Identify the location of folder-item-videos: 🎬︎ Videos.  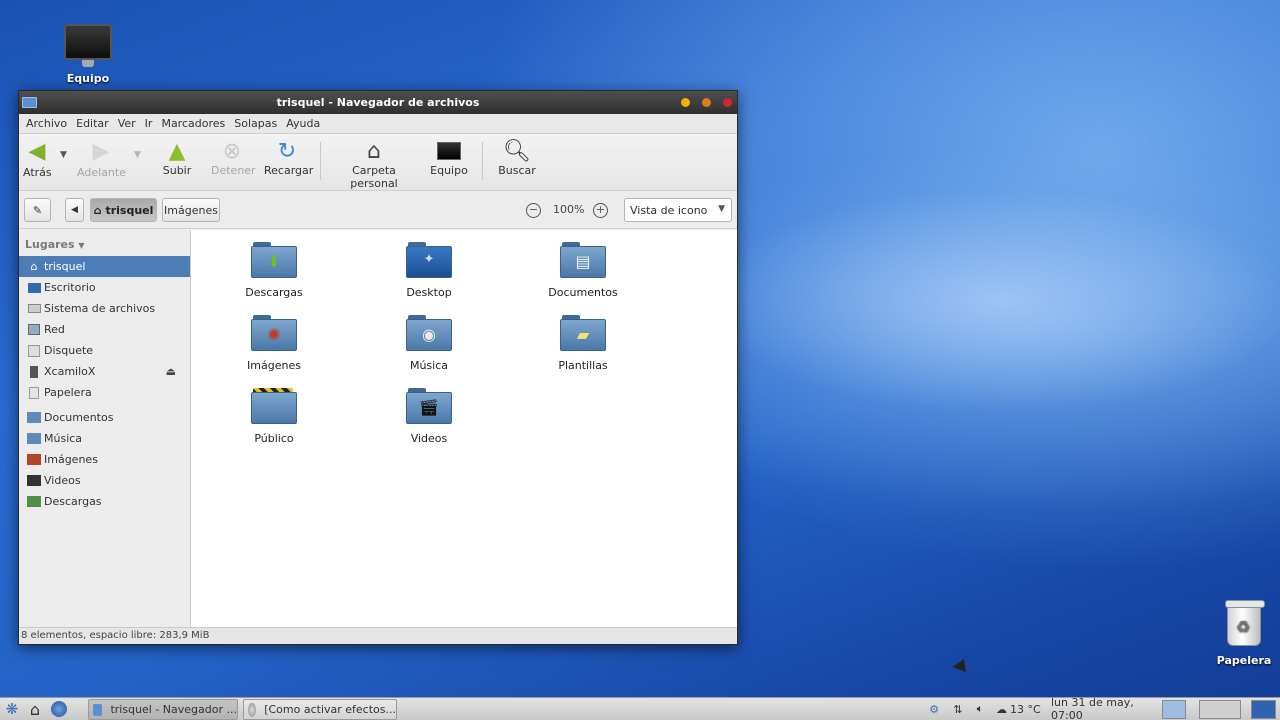
(429, 416).